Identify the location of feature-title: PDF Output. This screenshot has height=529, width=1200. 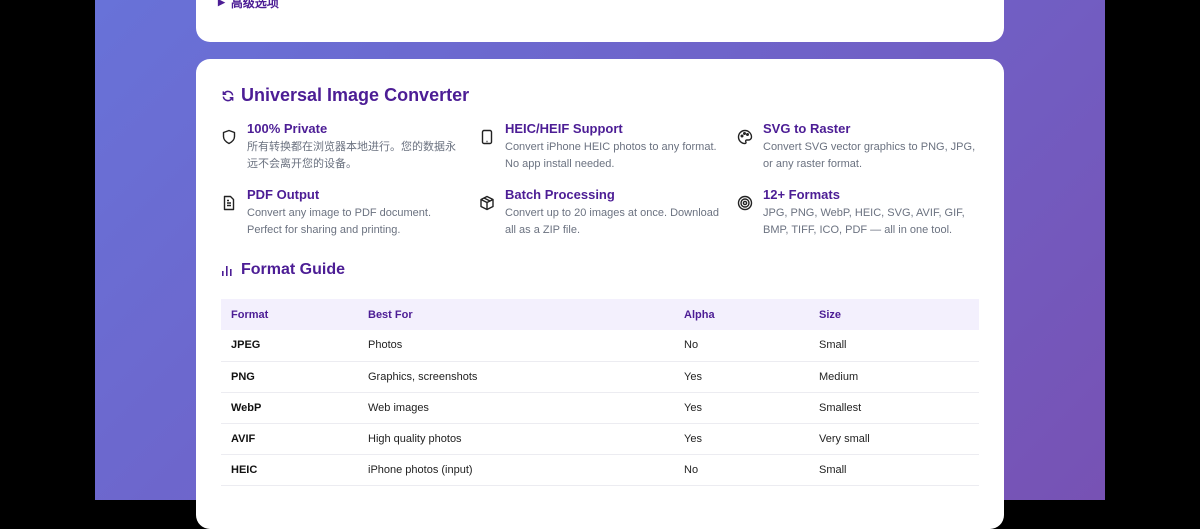
(283, 194).